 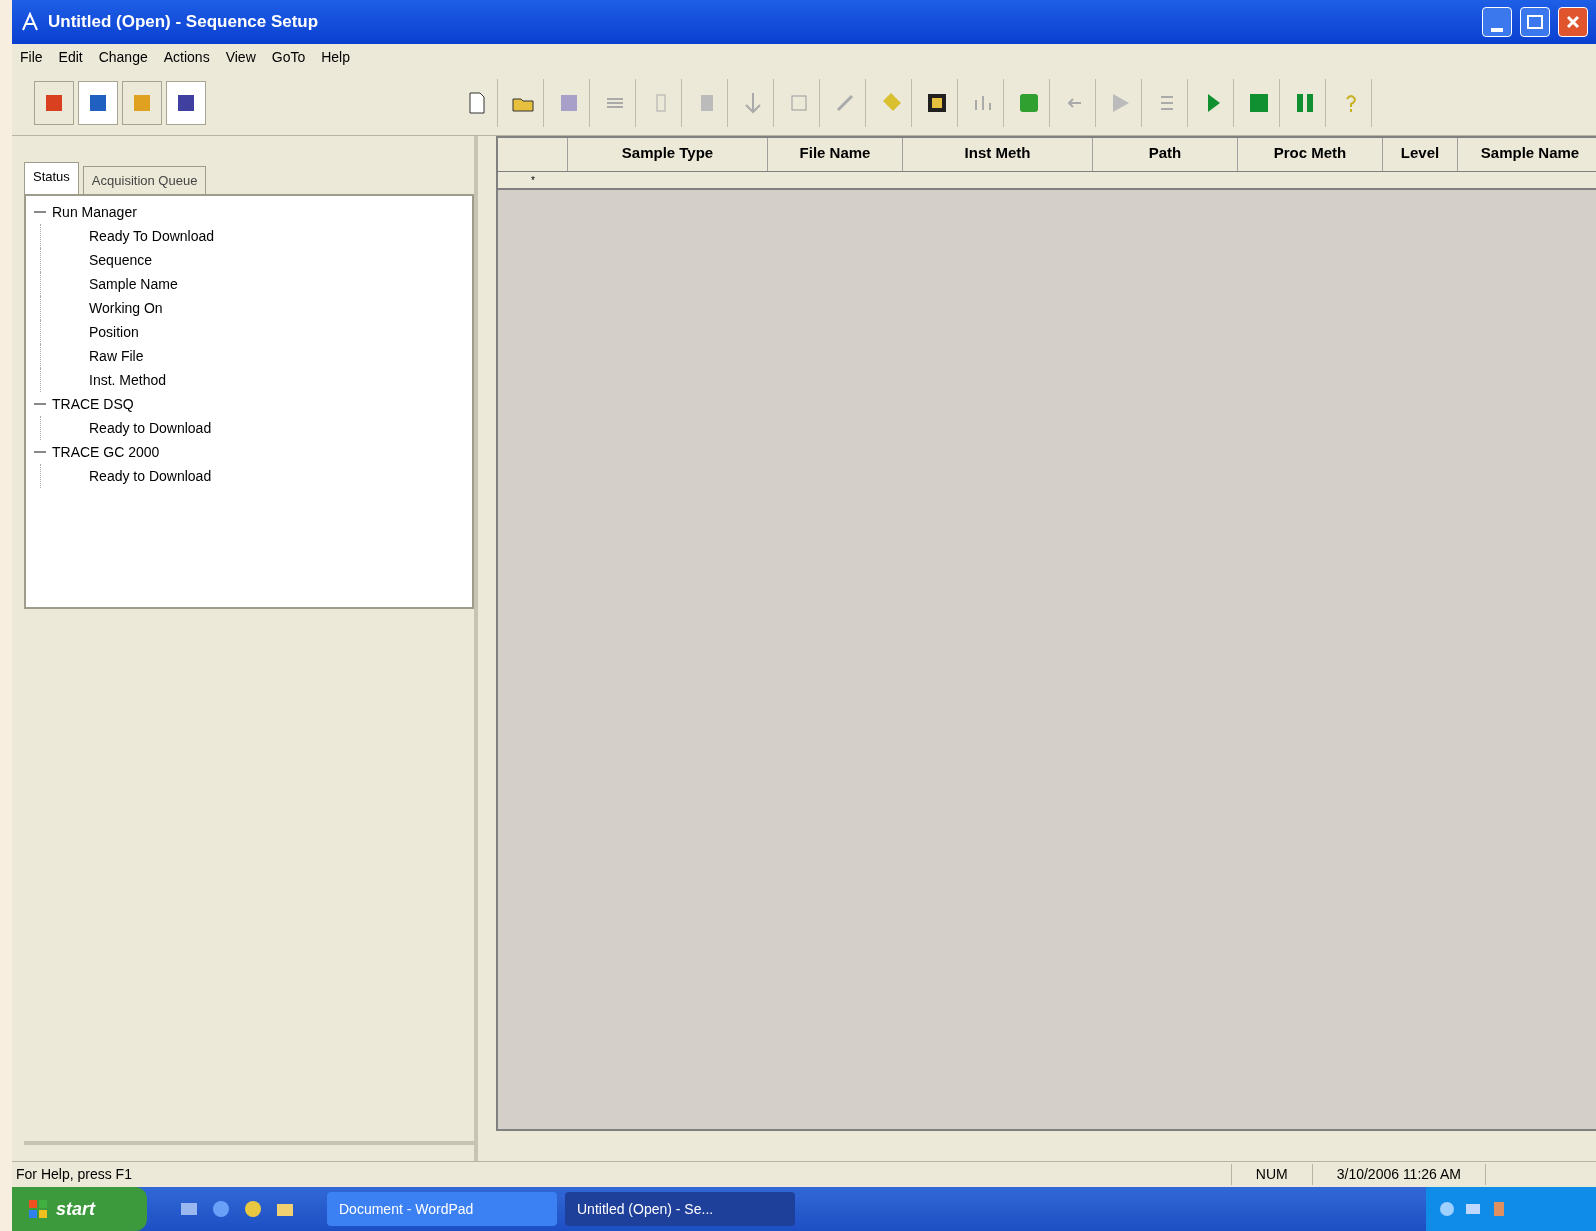 I want to click on maximize-button, so click(x=1535, y=22).